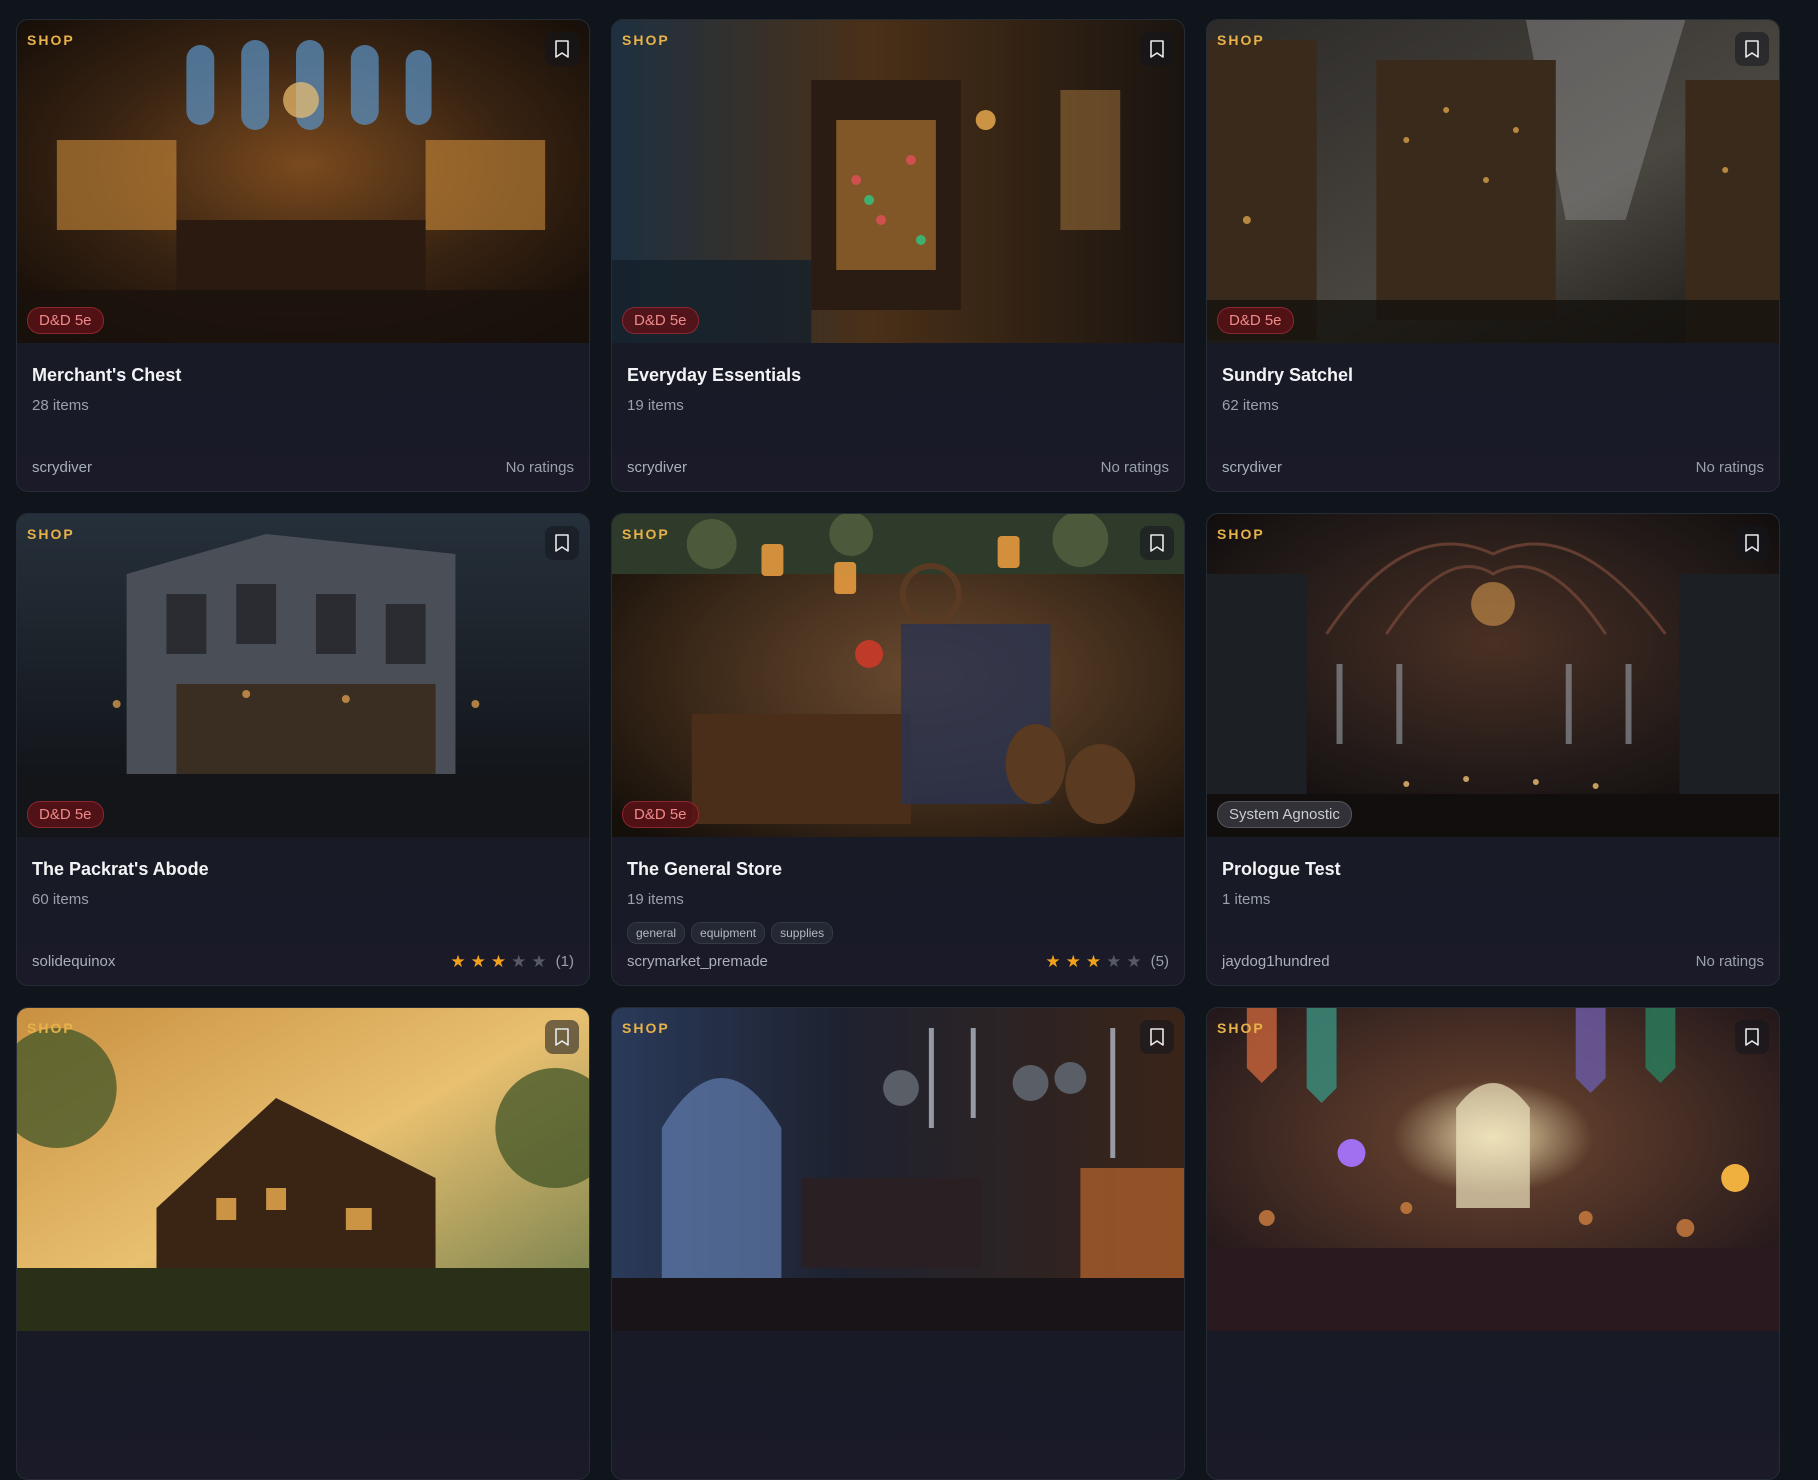 The image size is (1818, 1480). I want to click on author-name: jaydog1hundred, so click(1276, 961).